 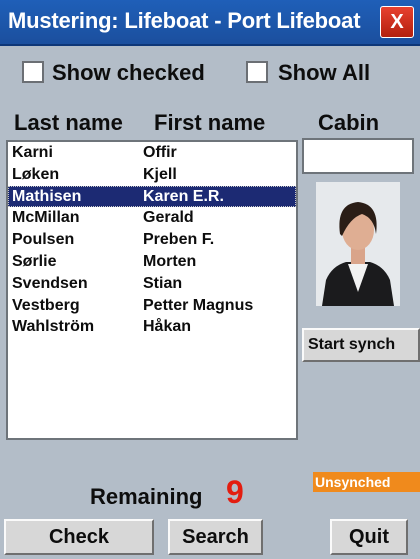 I want to click on last-name-cell: Sørlie, so click(x=34, y=261).